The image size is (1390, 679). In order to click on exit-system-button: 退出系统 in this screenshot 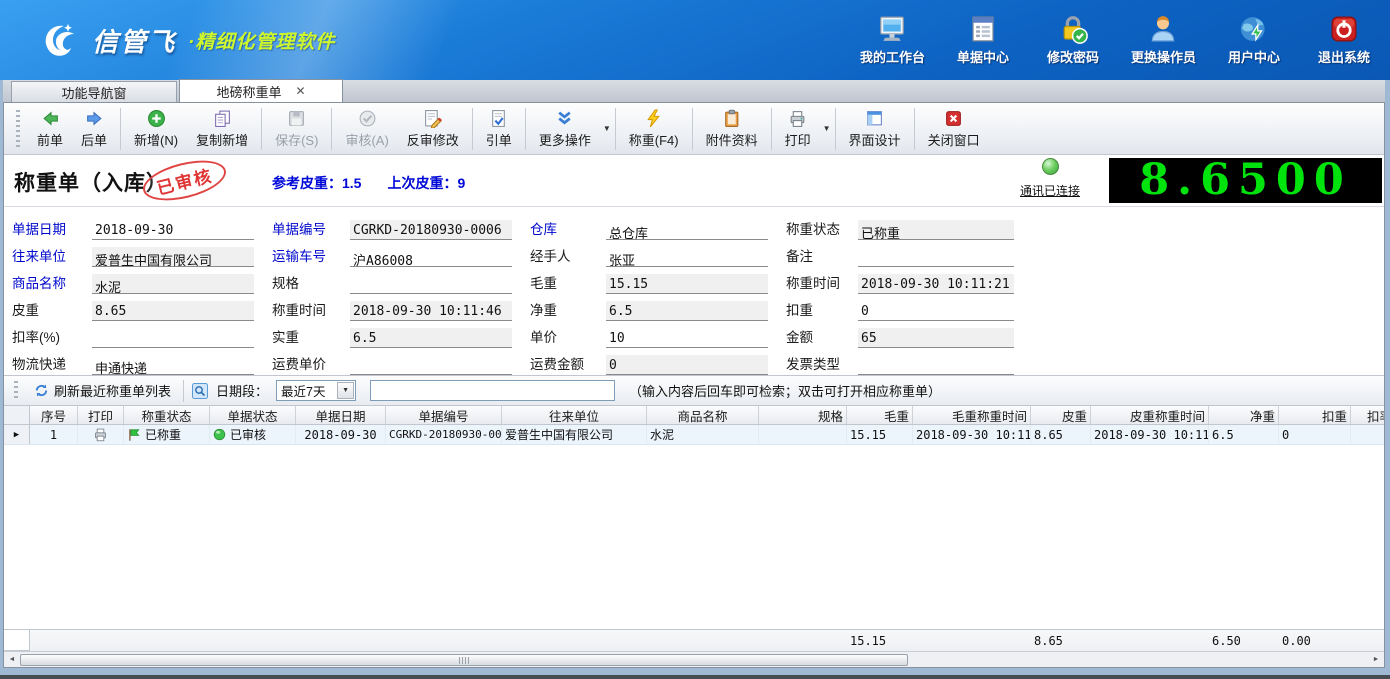, I will do `click(1344, 40)`.